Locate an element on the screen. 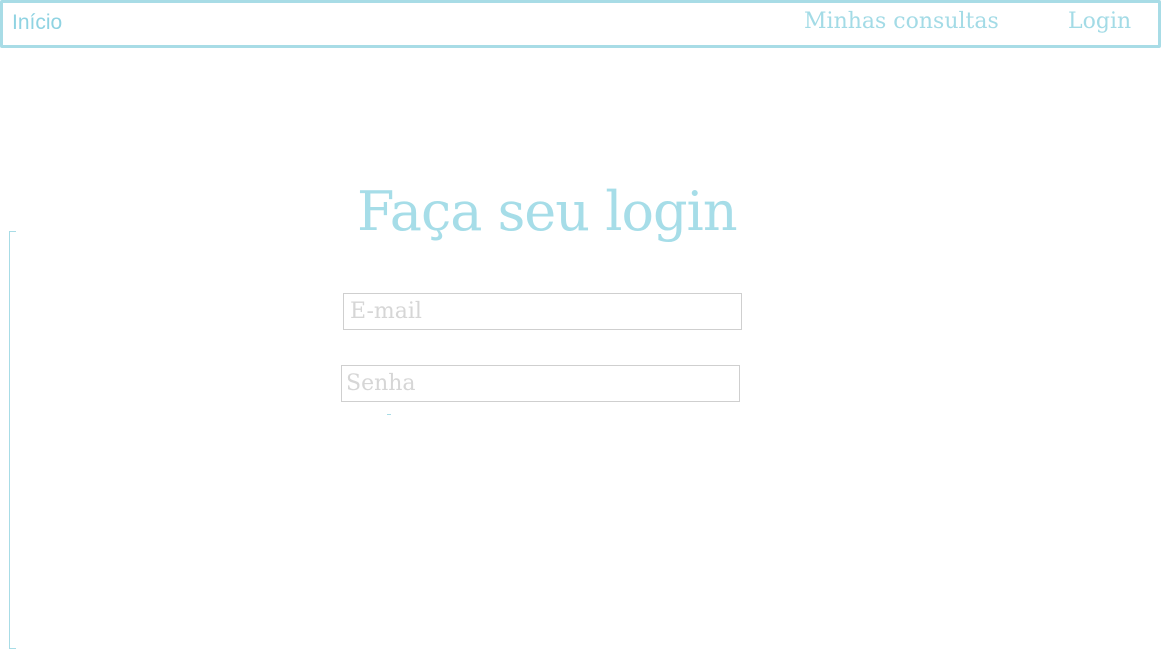  nav-my-appointments-link: Minhas consultas is located at coordinates (901, 21).